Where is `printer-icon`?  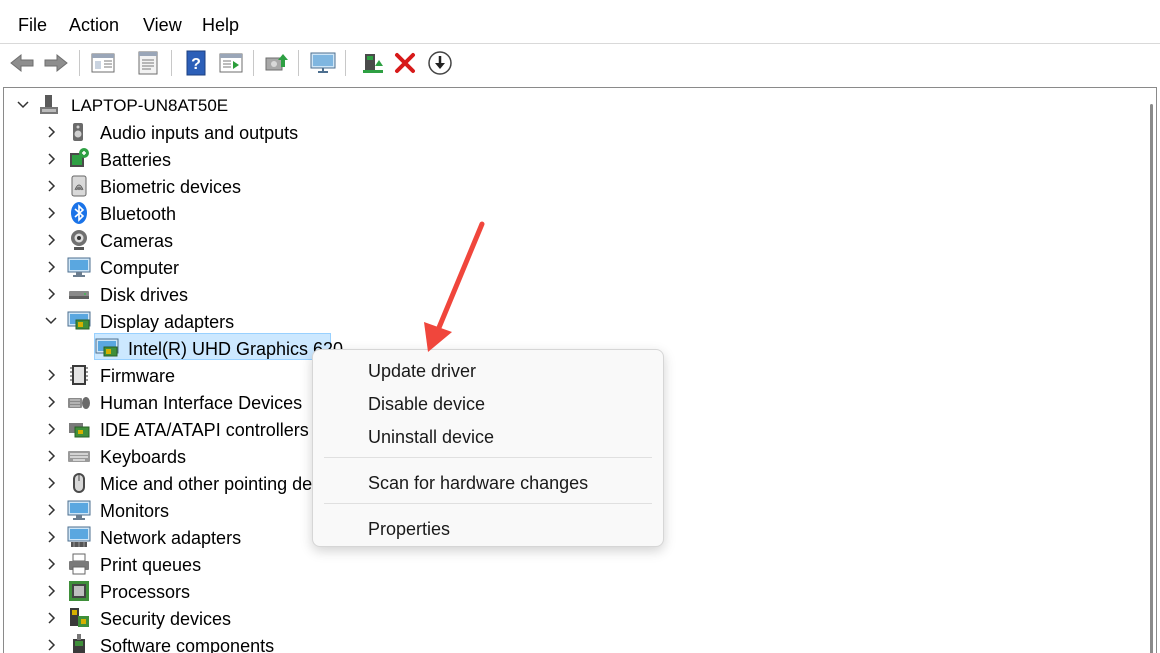 printer-icon is located at coordinates (79, 564).